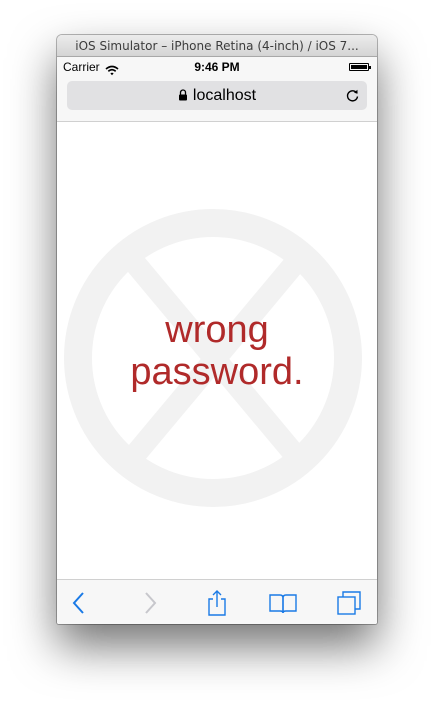 Image resolution: width=434 pixels, height=704 pixels. Describe the element at coordinates (224, 95) in the screenshot. I see `address-url: localhost` at that location.